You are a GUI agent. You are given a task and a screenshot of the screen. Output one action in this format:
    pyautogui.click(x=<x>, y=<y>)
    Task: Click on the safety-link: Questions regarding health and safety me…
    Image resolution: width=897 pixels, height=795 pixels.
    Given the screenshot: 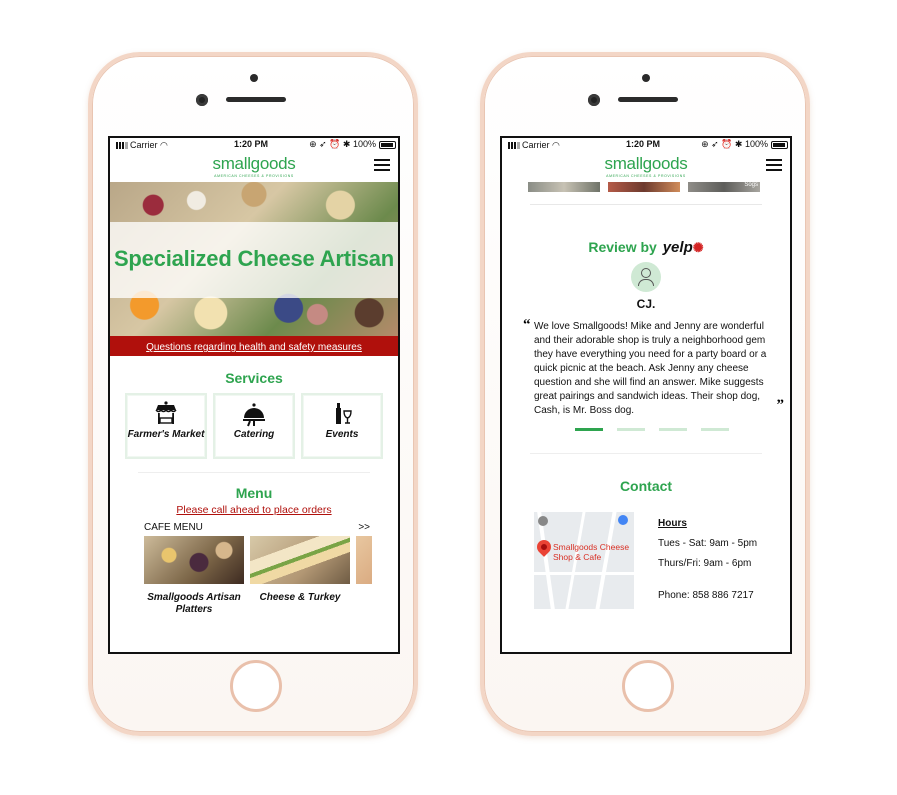 What is the action you would take?
    pyautogui.click(x=254, y=347)
    